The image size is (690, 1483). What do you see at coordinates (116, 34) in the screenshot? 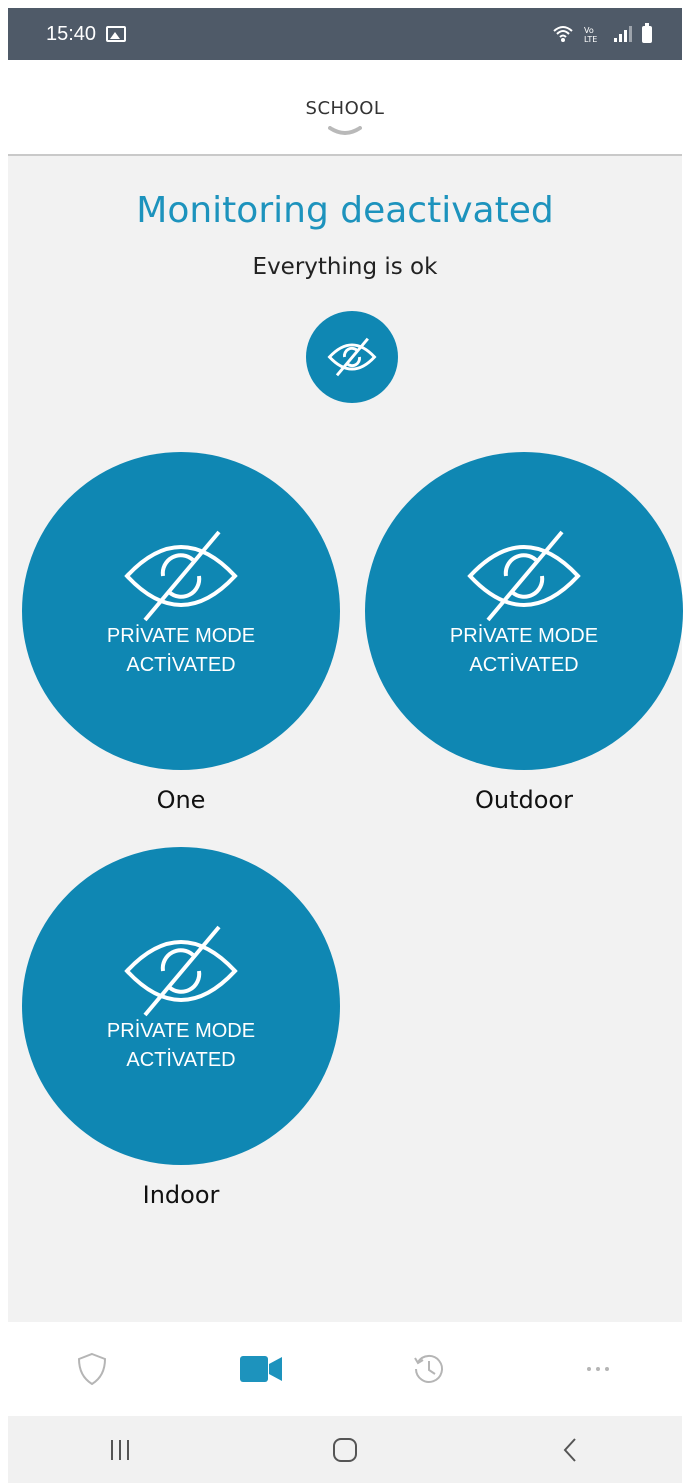
I see `gallery-icon` at bounding box center [116, 34].